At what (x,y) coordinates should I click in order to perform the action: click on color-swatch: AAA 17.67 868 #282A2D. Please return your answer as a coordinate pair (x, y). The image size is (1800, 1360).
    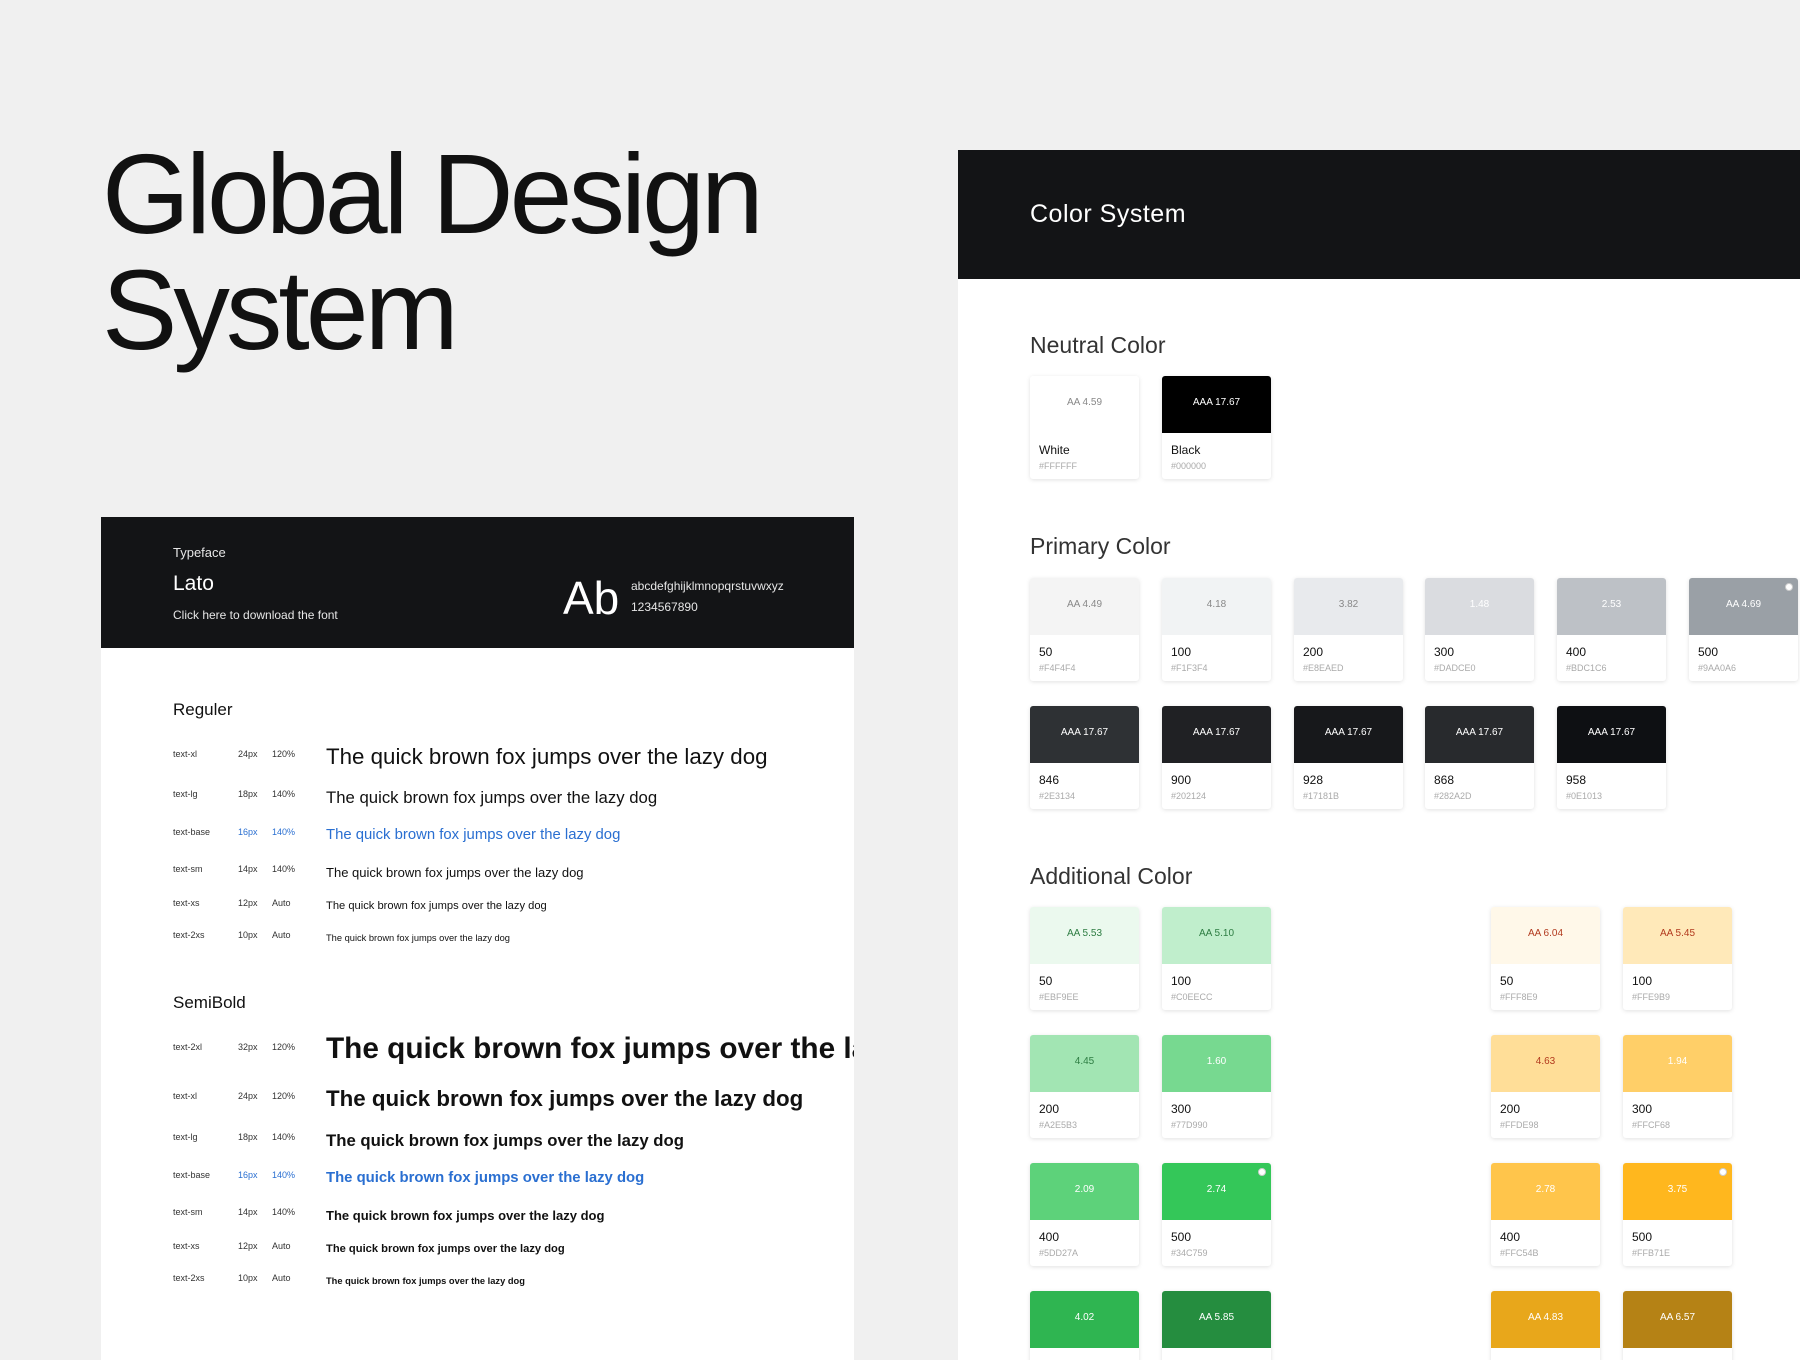
    Looking at the image, I should click on (1479, 757).